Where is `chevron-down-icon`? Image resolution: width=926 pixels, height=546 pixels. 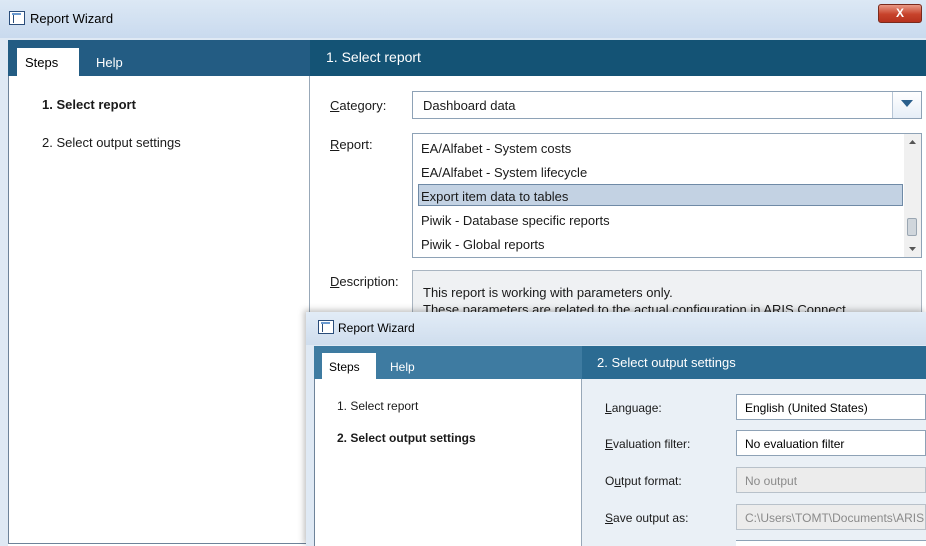 chevron-down-icon is located at coordinates (907, 103).